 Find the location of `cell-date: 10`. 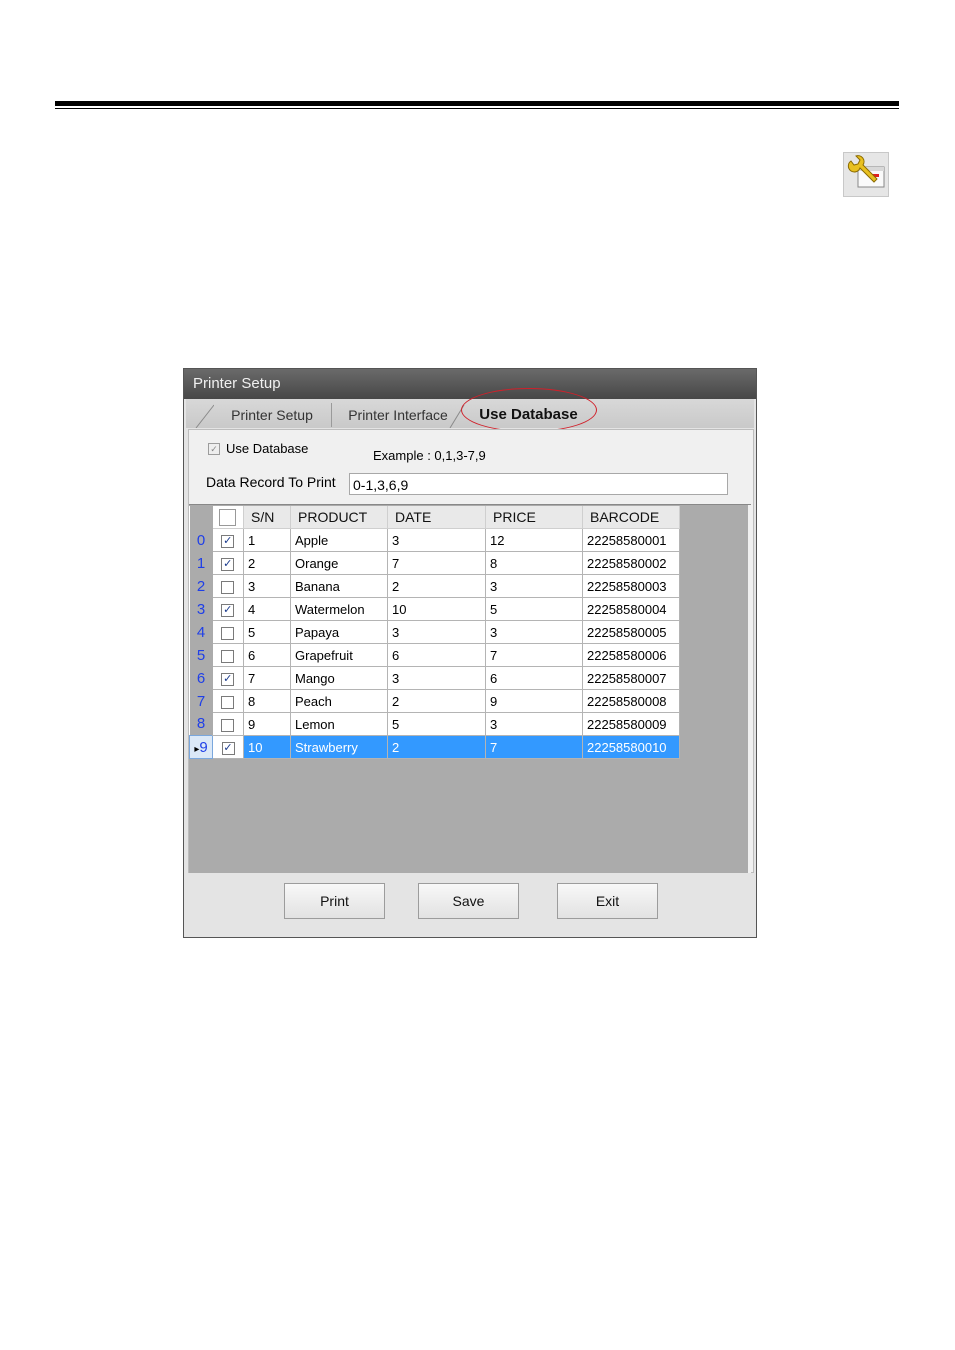

cell-date: 10 is located at coordinates (436, 609).